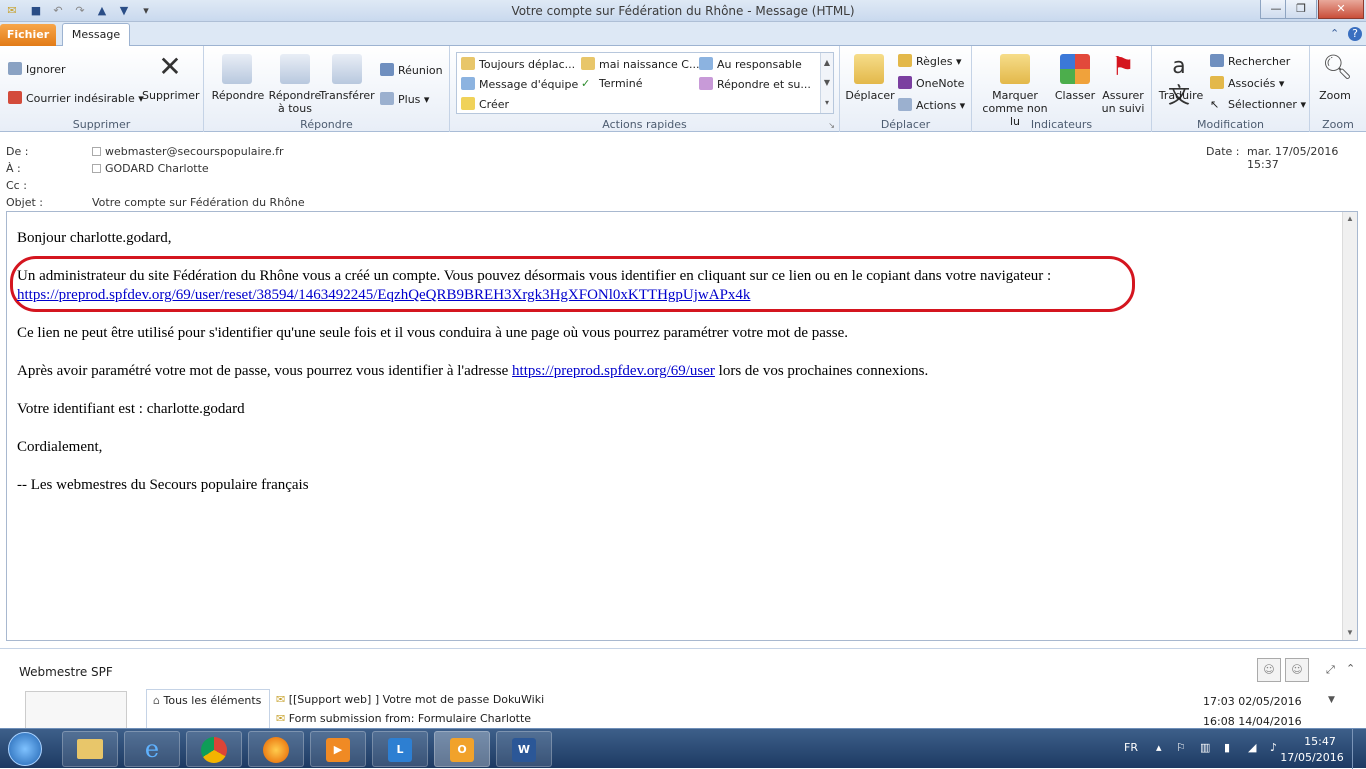  I want to click on tab-message: Message, so click(96, 35).